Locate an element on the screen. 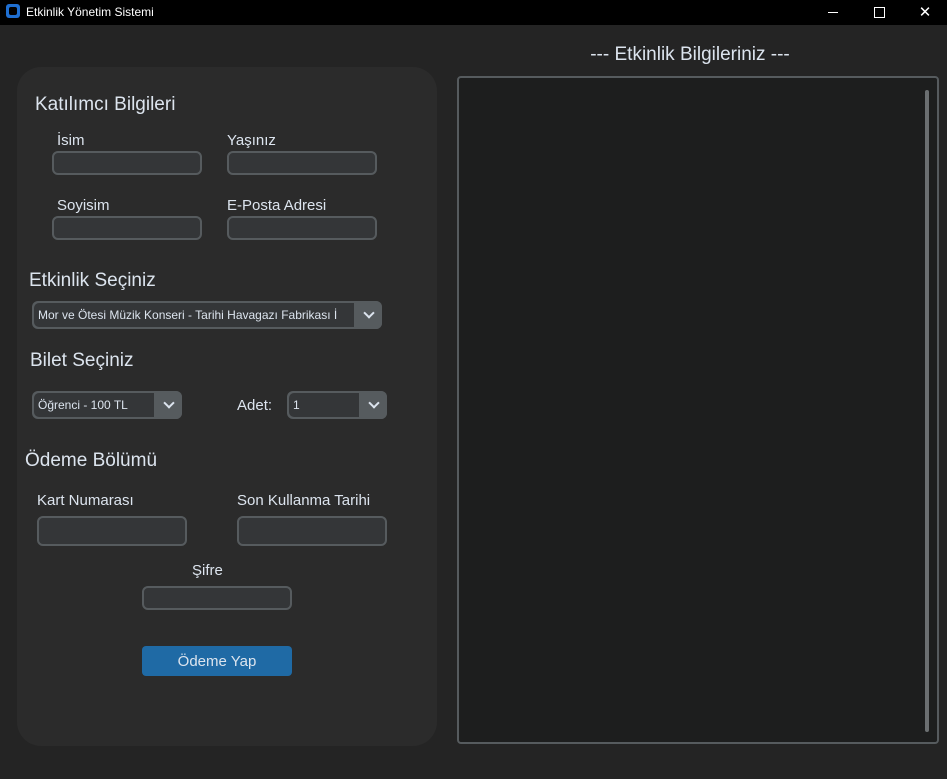 Image resolution: width=947 pixels, height=779 pixels. quantity-label: Adet: is located at coordinates (255, 405).